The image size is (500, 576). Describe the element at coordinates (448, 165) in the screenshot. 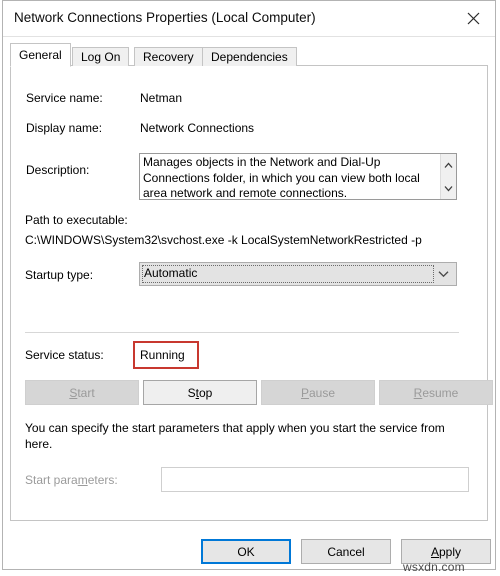

I see `chevron-up-icon` at that location.